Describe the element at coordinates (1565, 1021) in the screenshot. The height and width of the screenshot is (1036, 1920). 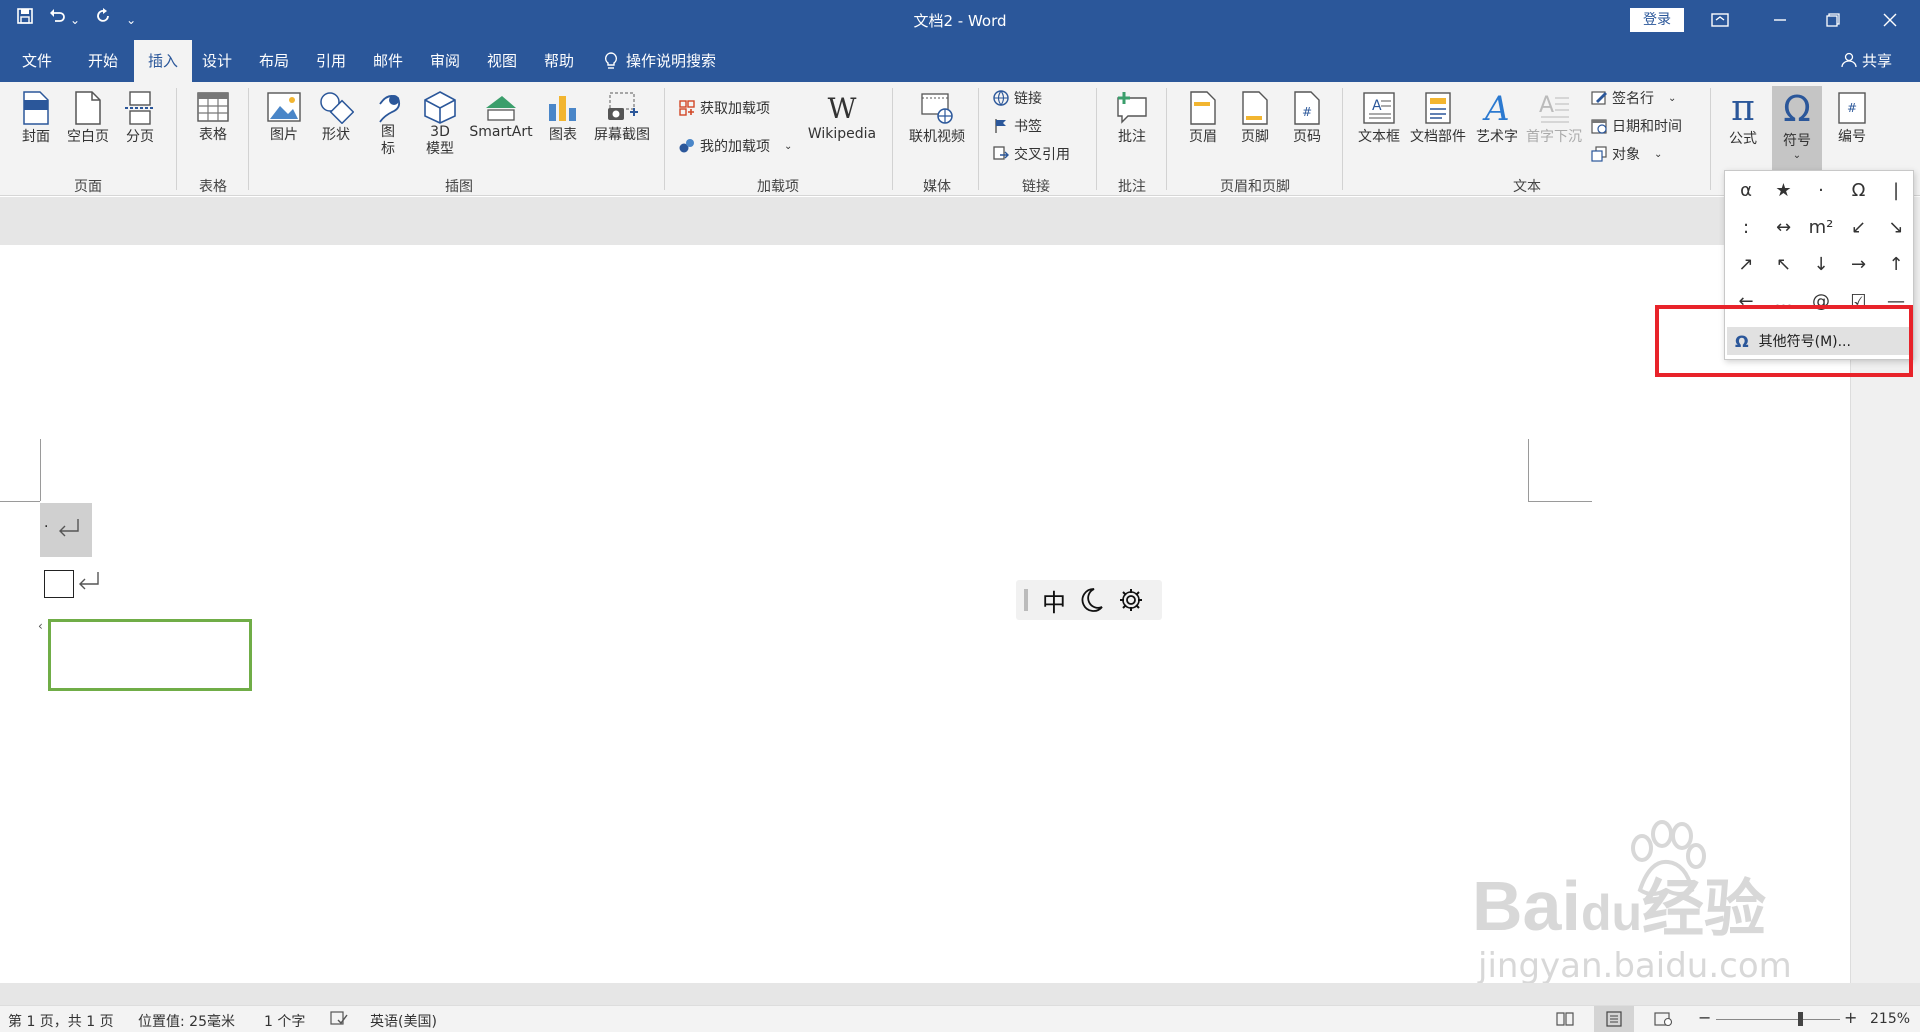
I see `read-mode-icon` at that location.